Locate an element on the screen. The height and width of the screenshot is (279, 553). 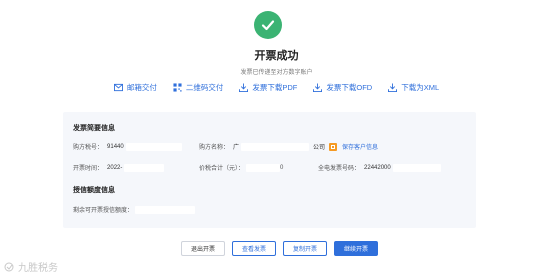
action-label: 二维码交付 is located at coordinates (204, 87).